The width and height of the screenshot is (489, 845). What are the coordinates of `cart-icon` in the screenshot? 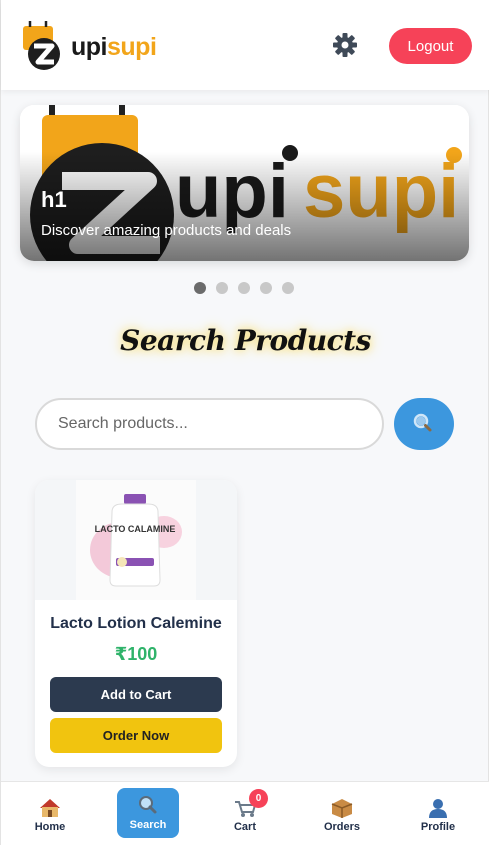 It's located at (245, 808).